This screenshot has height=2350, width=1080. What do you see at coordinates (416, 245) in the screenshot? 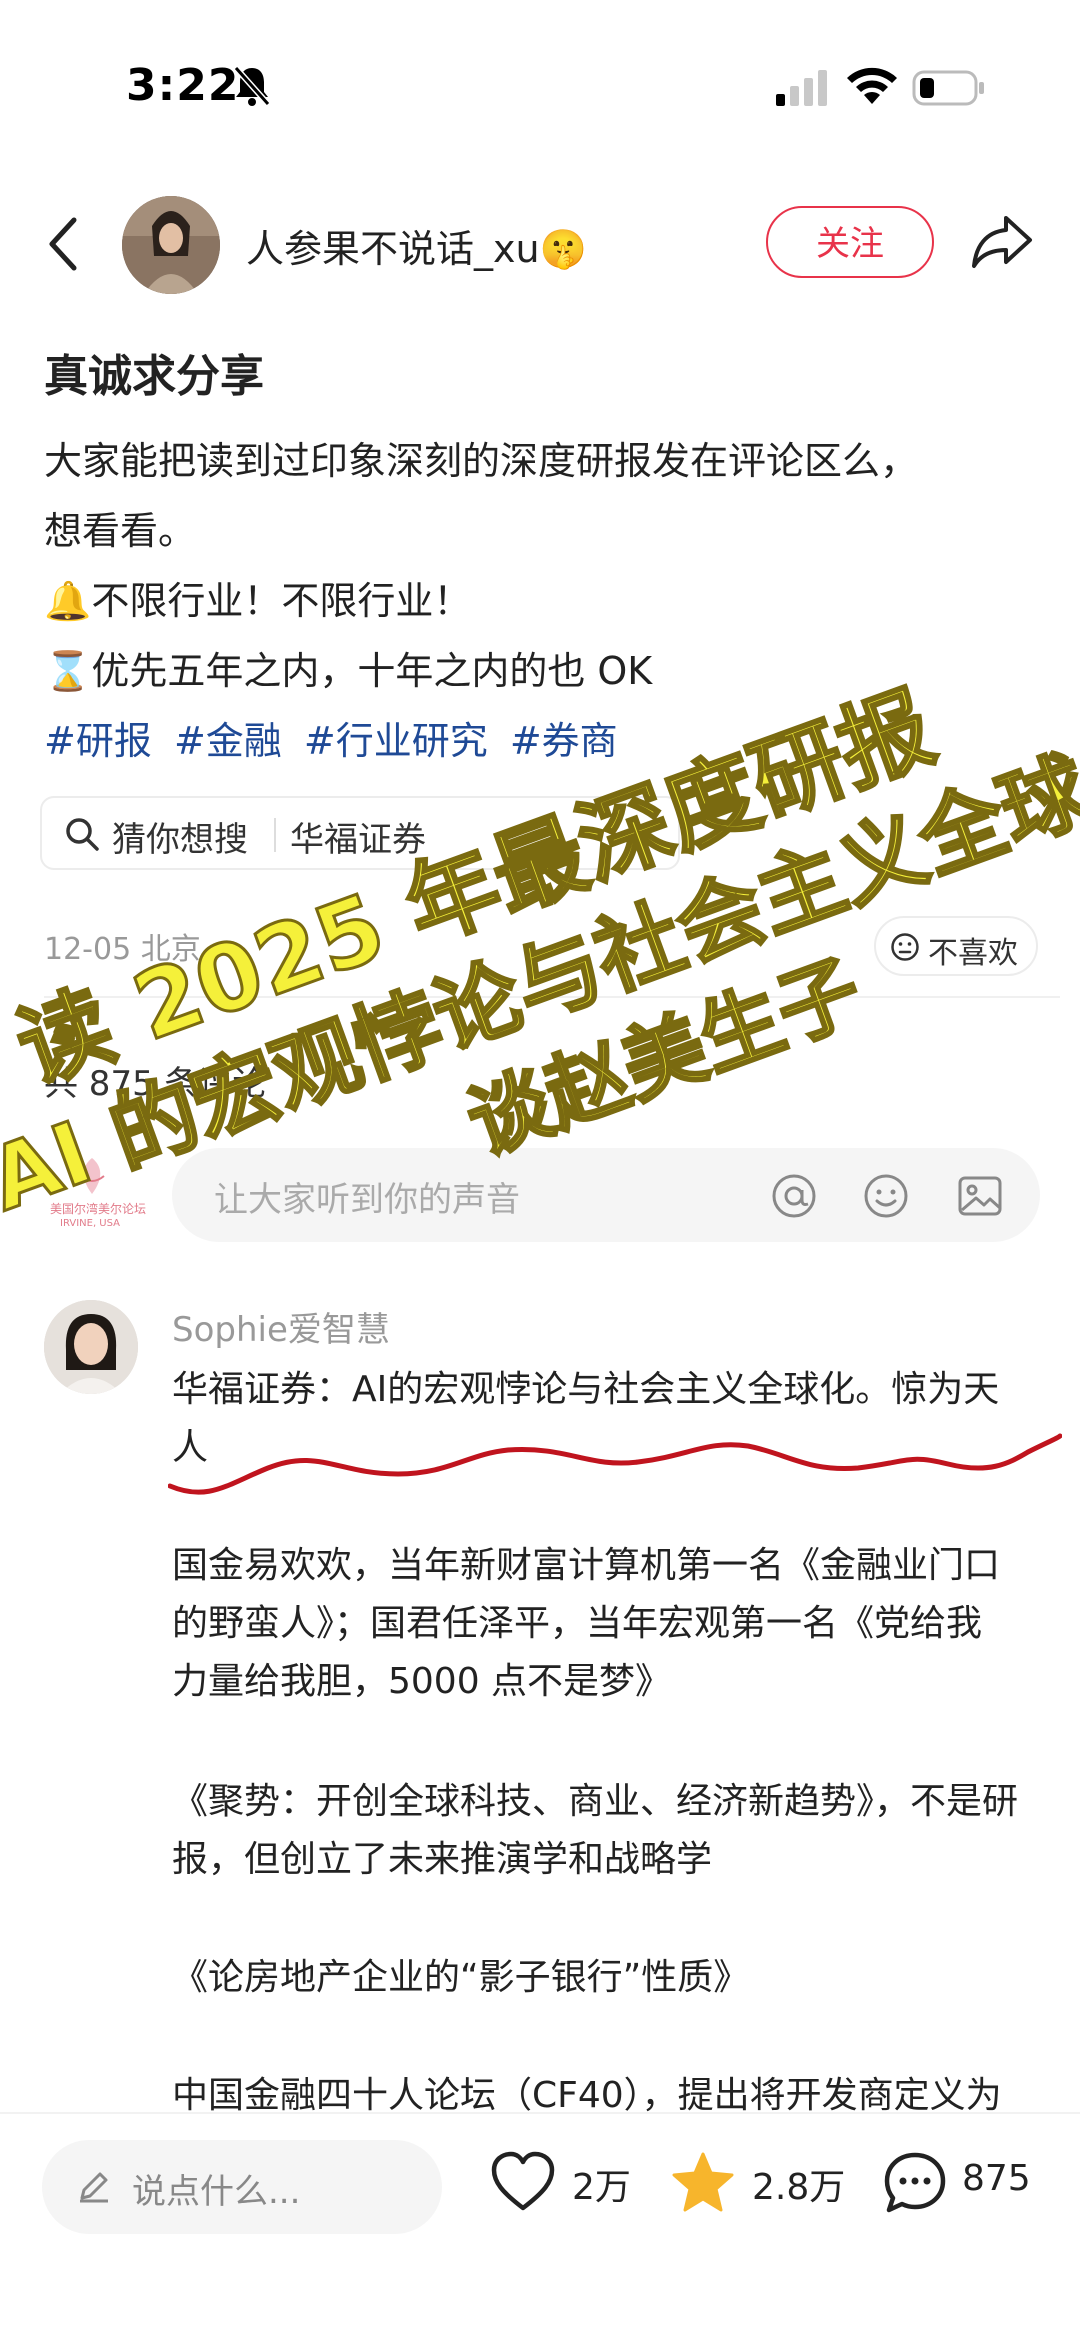
I see `author-name: 人参果不说话_xu🤫` at bounding box center [416, 245].